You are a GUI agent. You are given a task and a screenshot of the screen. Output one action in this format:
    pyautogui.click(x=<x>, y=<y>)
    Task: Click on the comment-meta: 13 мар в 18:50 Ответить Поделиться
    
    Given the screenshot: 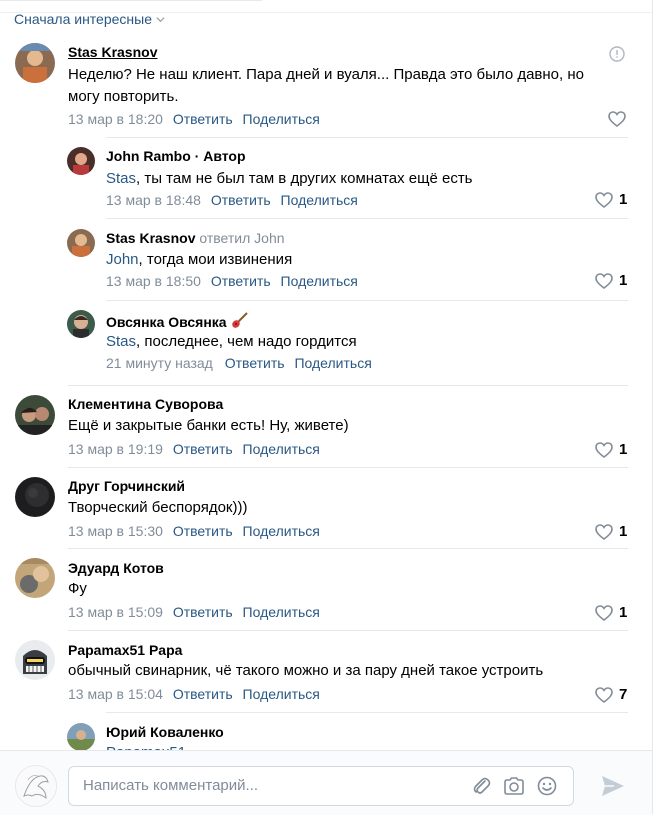 What is the action you would take?
    pyautogui.click(x=232, y=281)
    